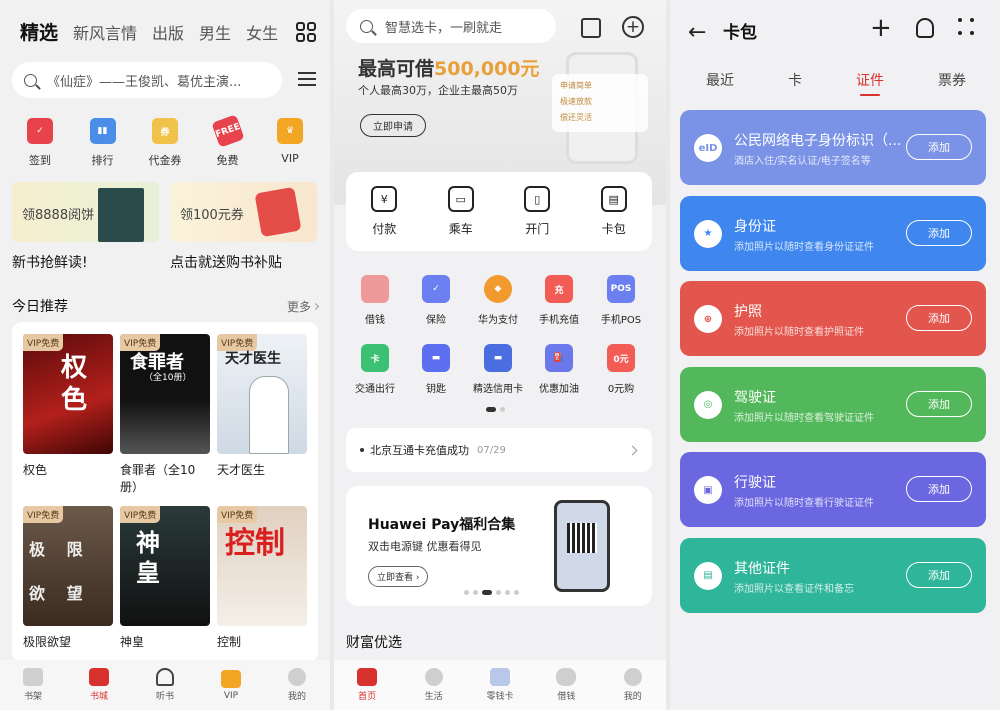 This screenshot has width=1000, height=710. I want to click on book-item: VIP免费 神皇 神皇, so click(165, 578).